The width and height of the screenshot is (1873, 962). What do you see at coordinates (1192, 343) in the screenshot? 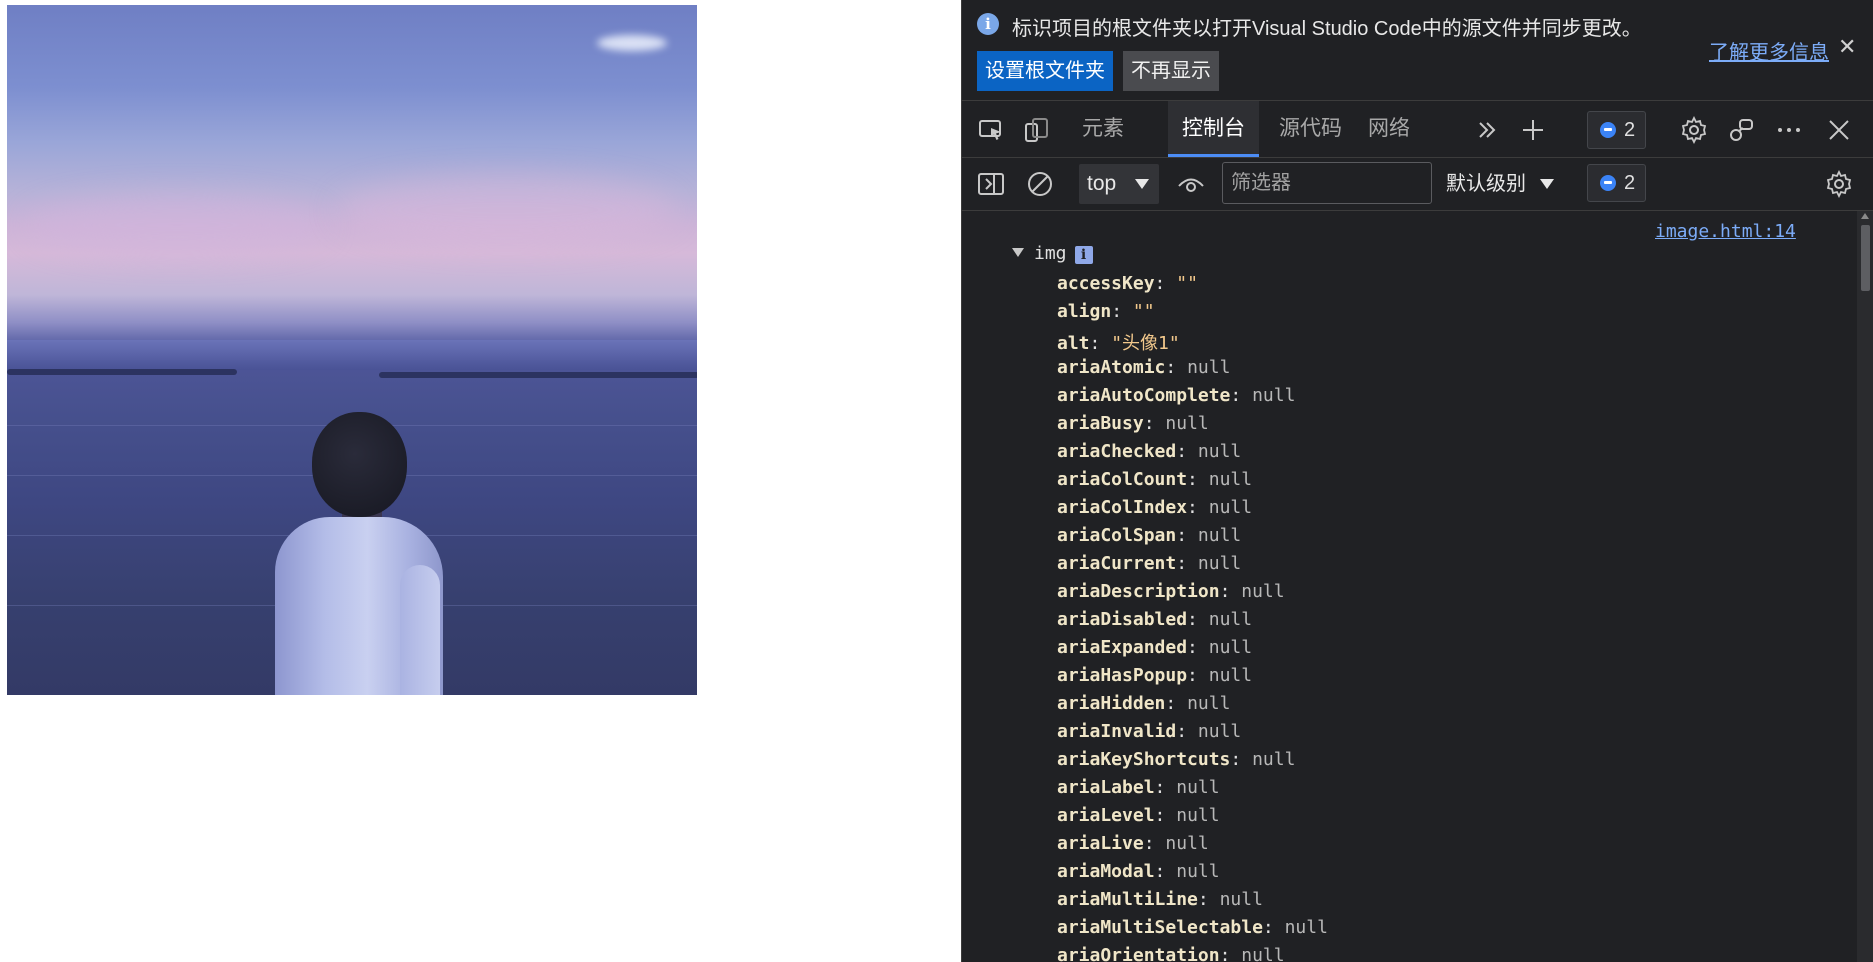
I see `property-row: alt: "头像1"` at bounding box center [1192, 343].